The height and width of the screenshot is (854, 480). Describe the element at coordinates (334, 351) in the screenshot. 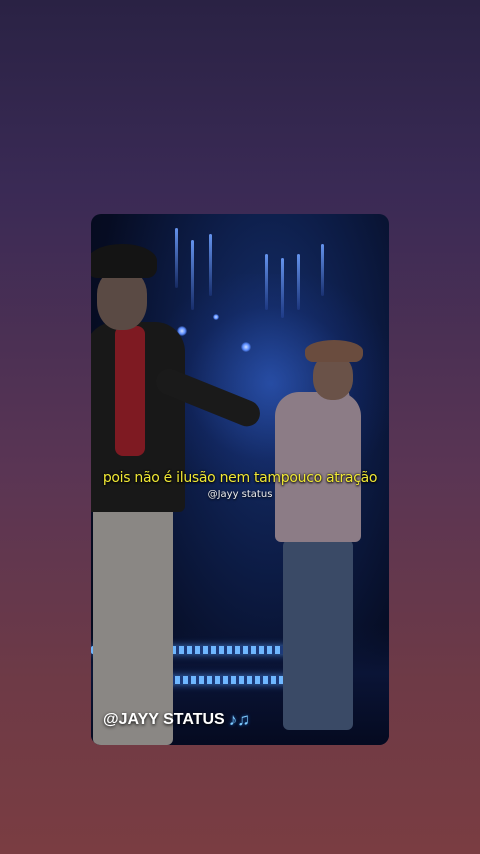

I see `performer-right-hat` at that location.